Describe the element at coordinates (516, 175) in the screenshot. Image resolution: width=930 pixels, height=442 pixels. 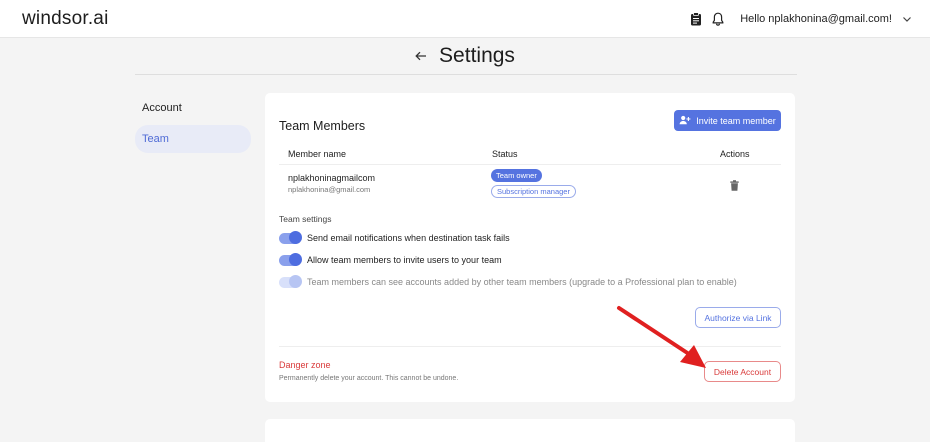
I see `status-badge-owner: Team owner` at that location.